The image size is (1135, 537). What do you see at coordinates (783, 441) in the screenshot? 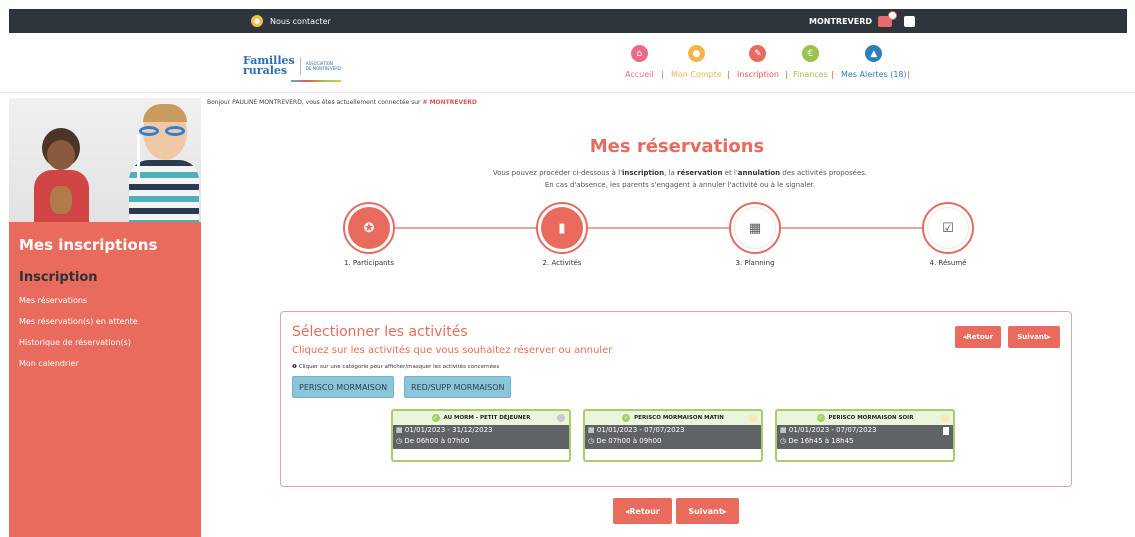
I see `clock-icon: ◷` at bounding box center [783, 441].